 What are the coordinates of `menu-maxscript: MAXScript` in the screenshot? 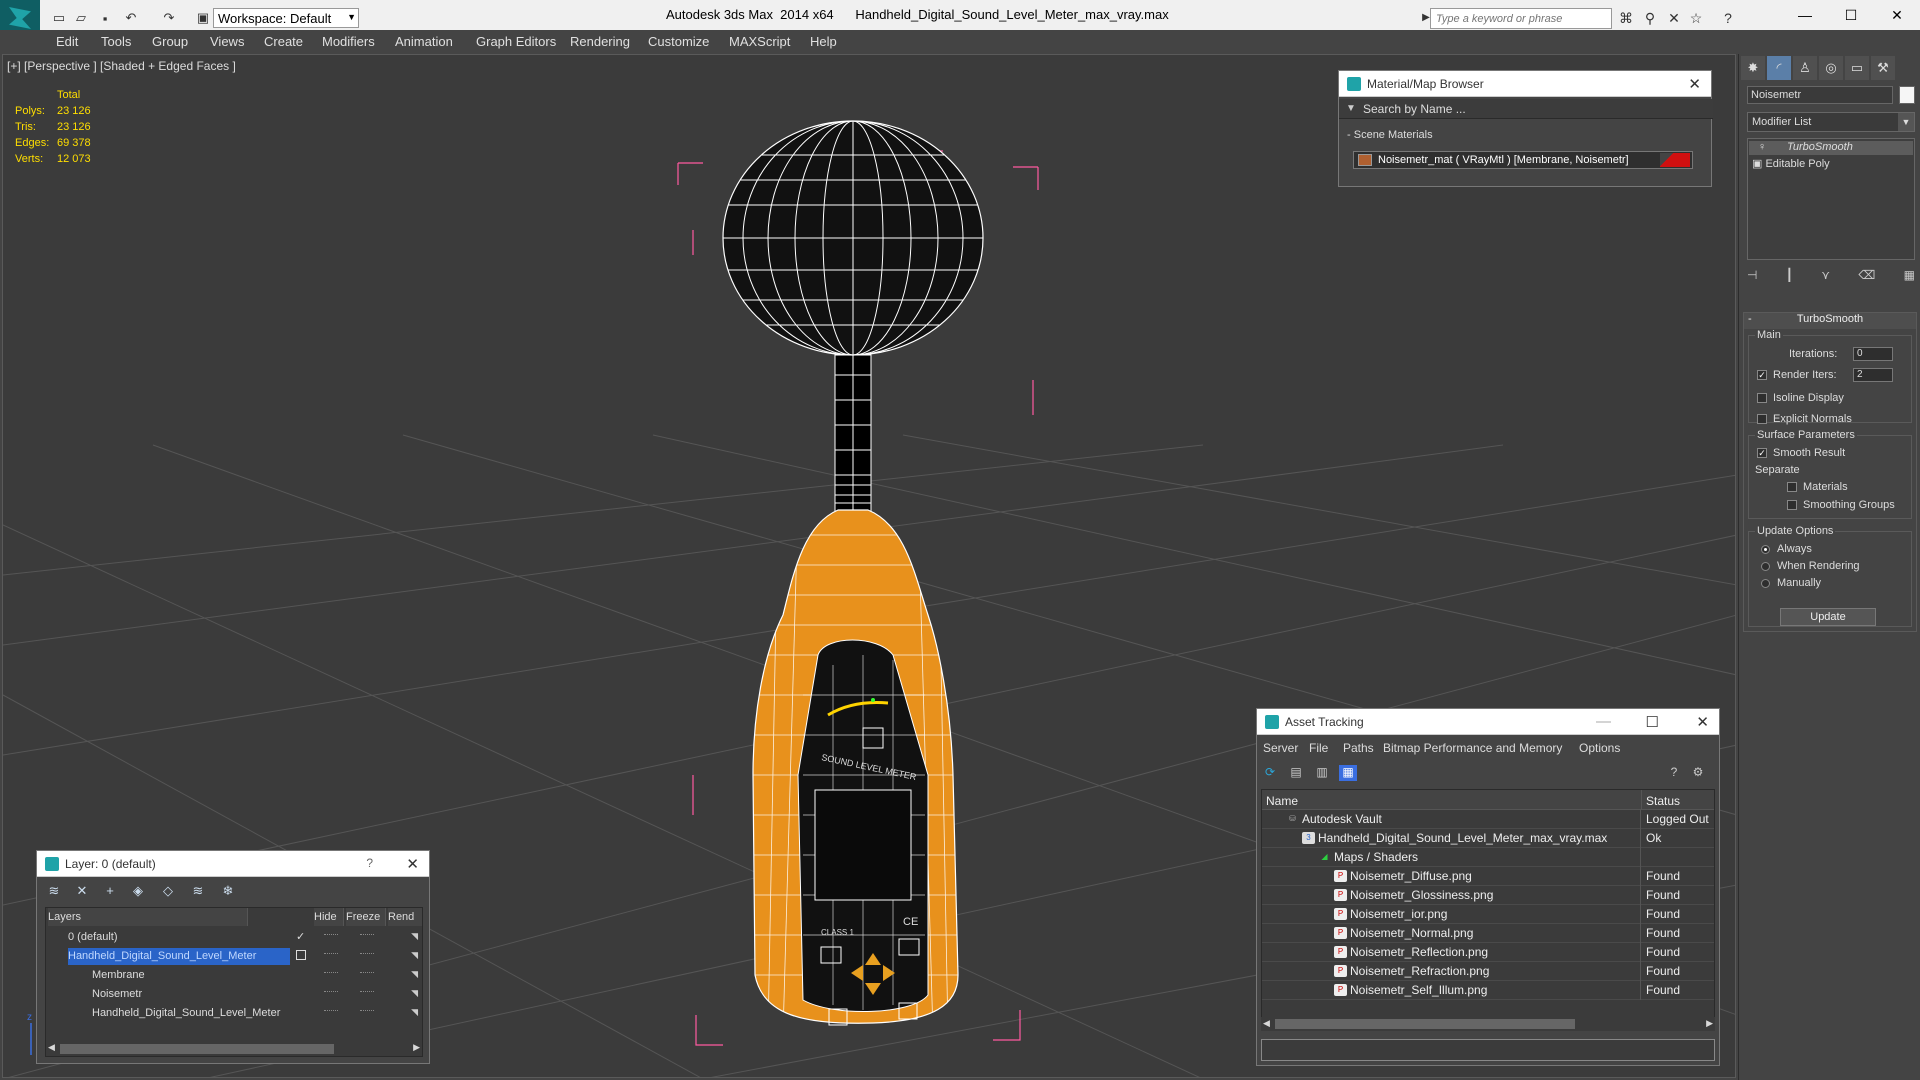 It's located at (759, 41).